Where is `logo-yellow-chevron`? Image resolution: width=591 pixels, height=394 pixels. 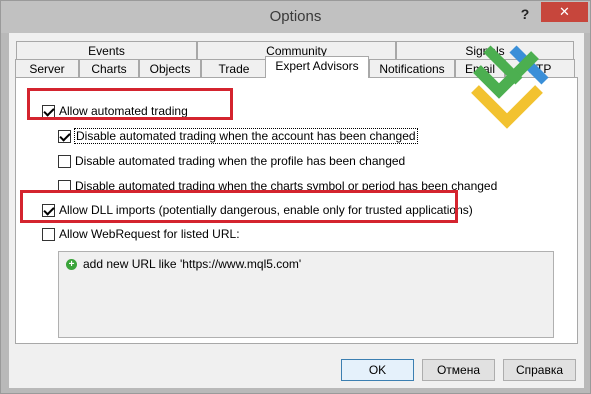
logo-yellow-chevron is located at coordinates (507, 107).